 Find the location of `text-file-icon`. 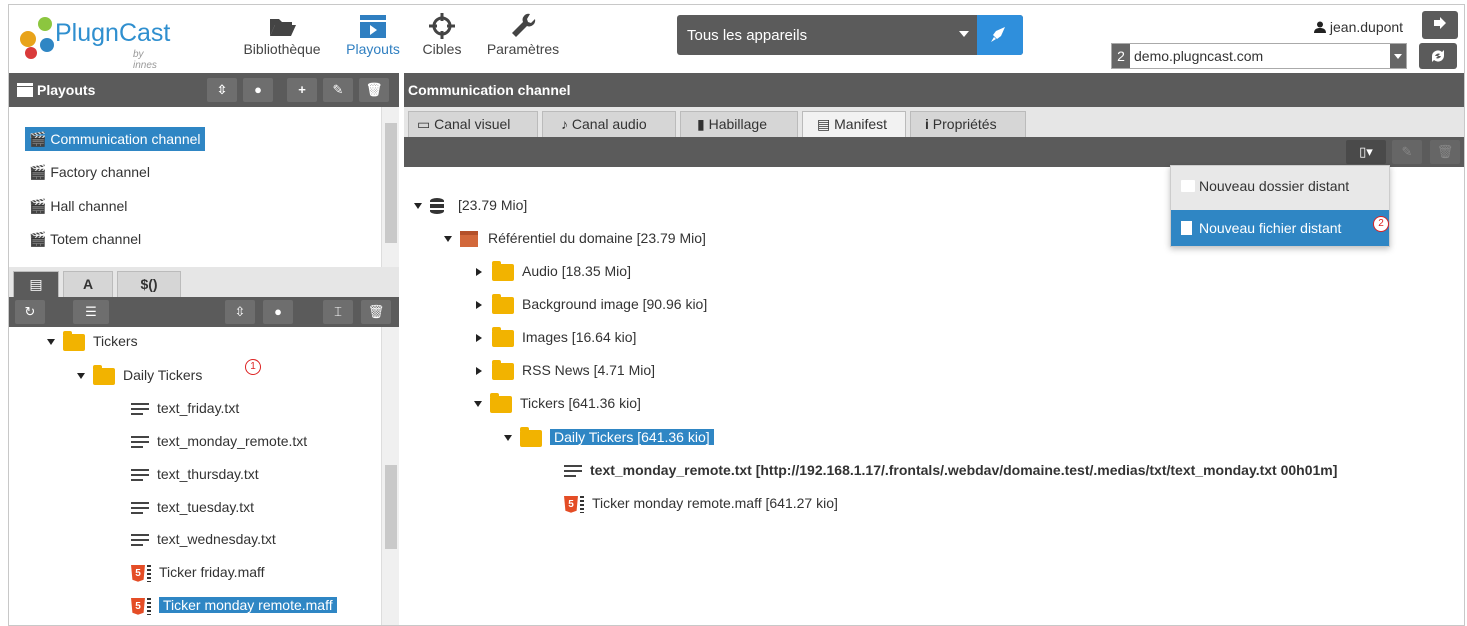

text-file-icon is located at coordinates (140, 540).